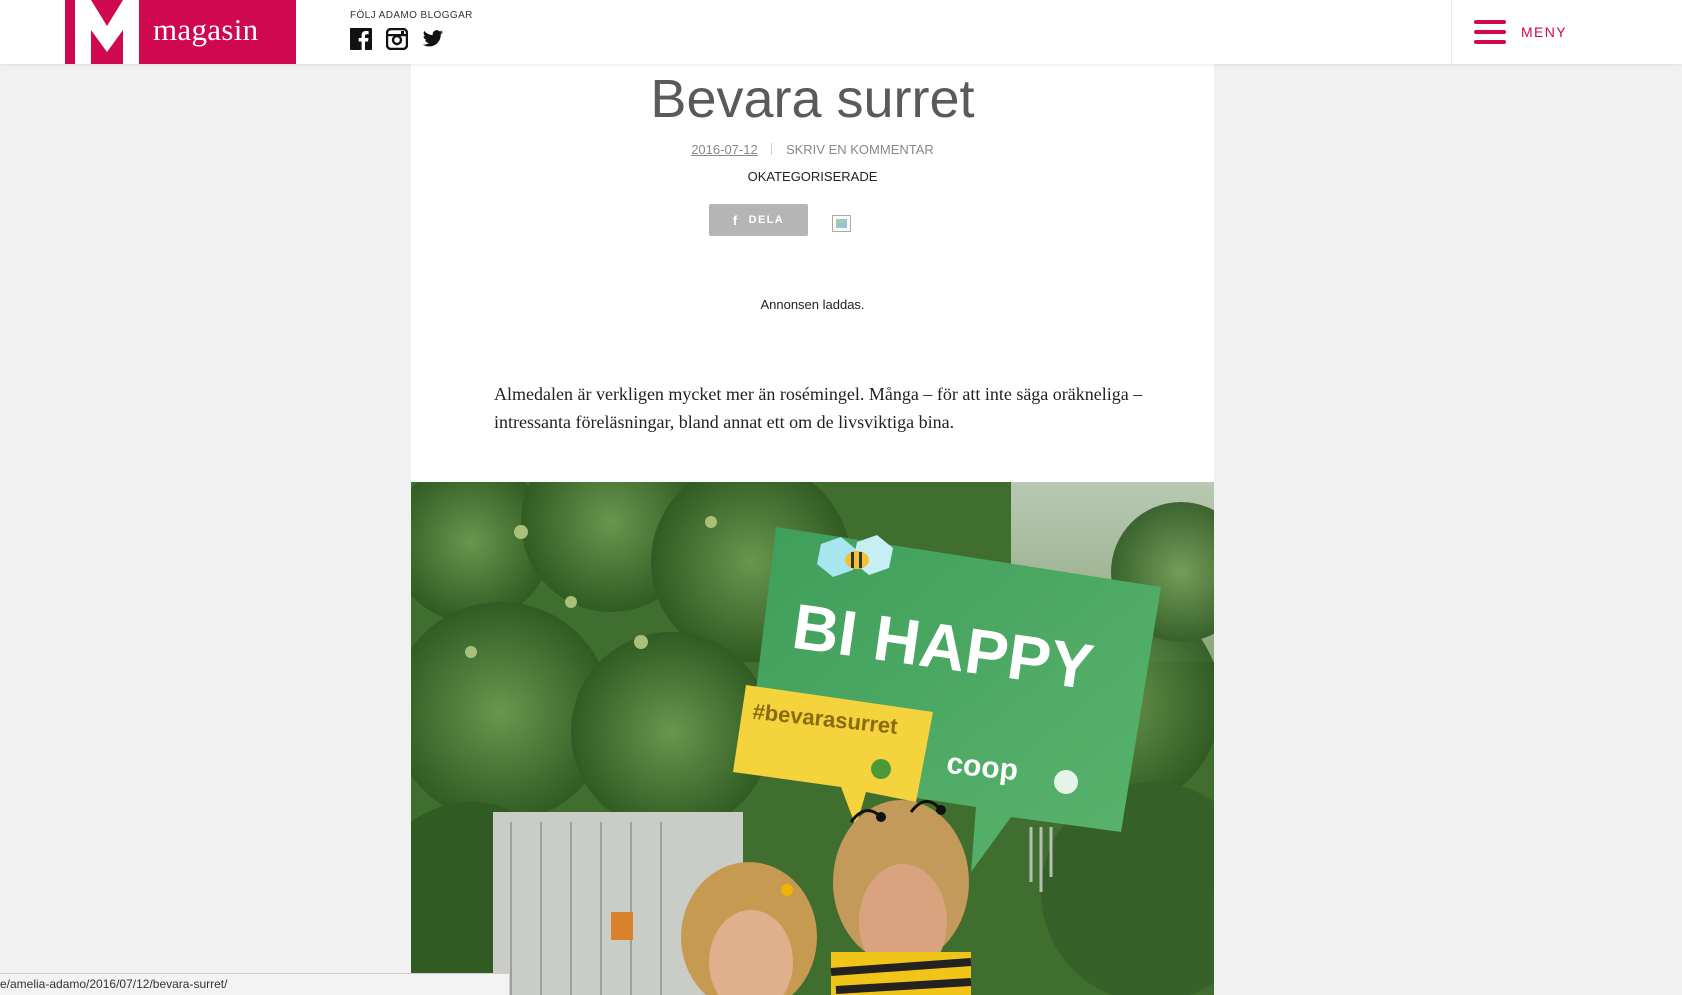  What do you see at coordinates (206, 29) in the screenshot?
I see `logo-text: magasin` at bounding box center [206, 29].